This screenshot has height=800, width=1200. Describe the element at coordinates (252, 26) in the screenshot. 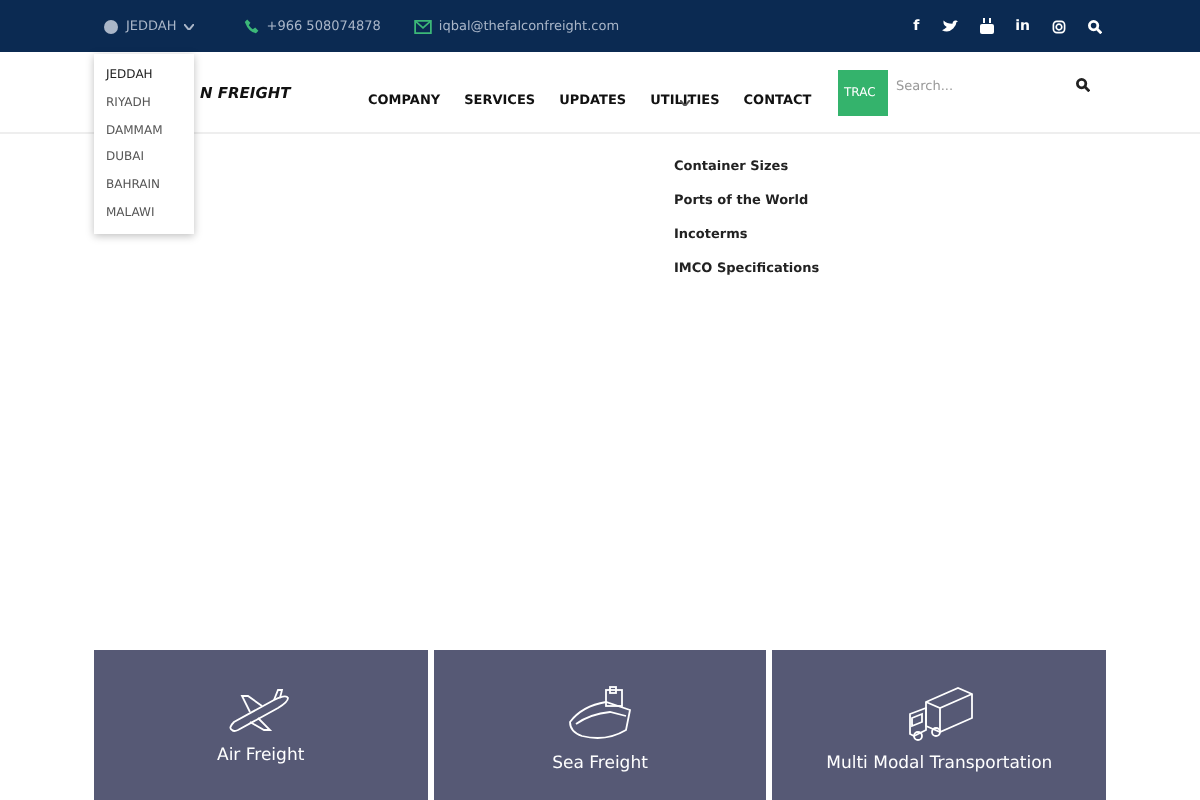

I see `phone-icon` at that location.